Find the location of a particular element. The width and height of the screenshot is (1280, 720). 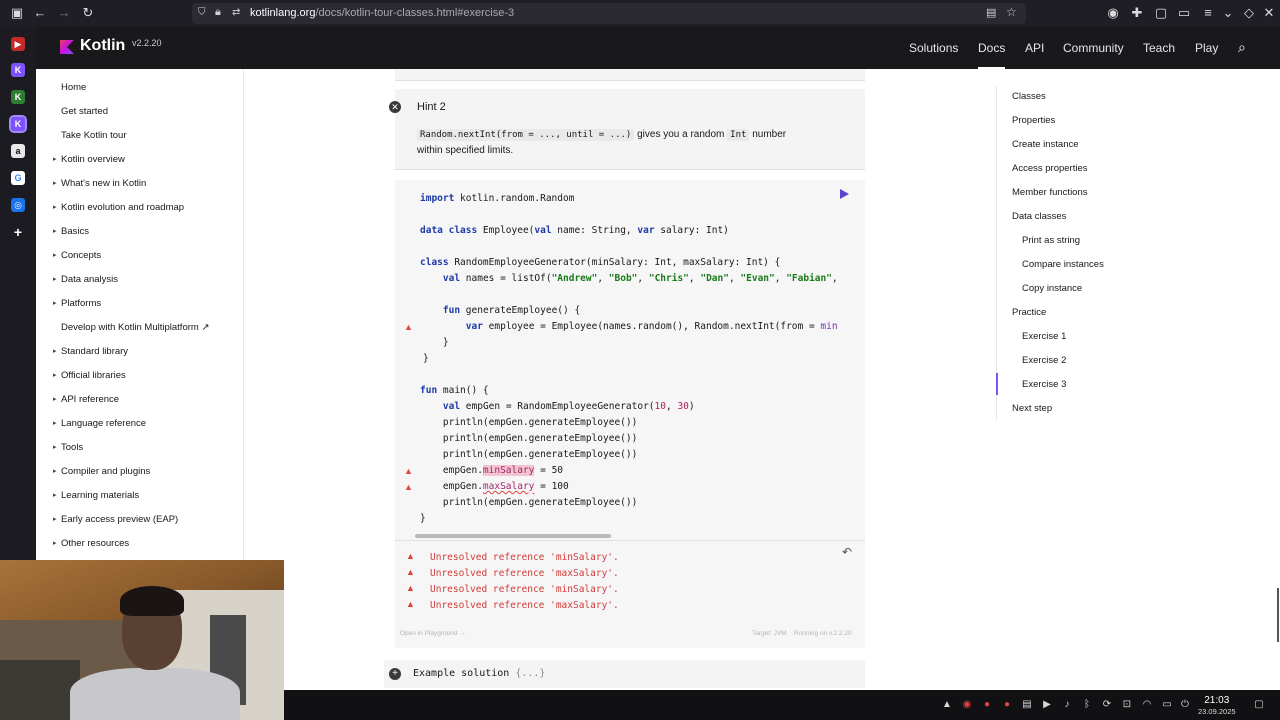

toc-item: Print as string is located at coordinates (1051, 240).